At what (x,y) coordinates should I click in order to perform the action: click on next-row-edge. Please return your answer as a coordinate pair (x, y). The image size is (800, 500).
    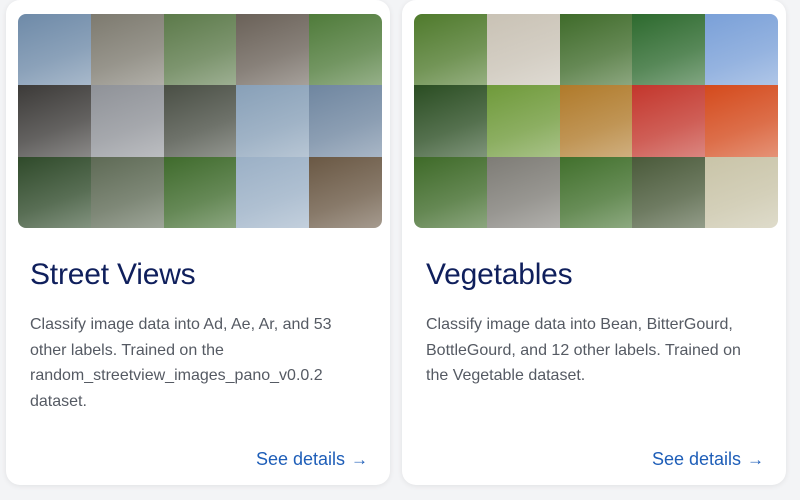
    Looking at the image, I should click on (400, 495).